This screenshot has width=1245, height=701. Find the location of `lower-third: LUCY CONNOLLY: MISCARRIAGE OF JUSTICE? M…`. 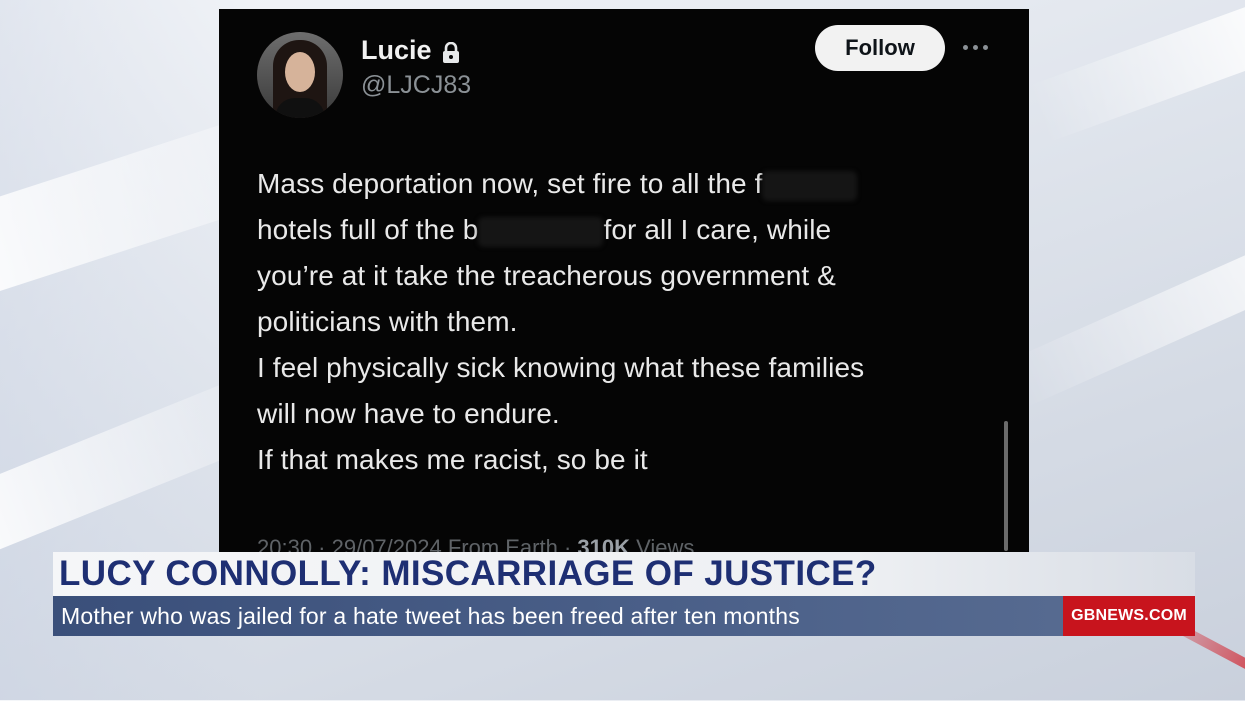

lower-third: LUCY CONNOLLY: MISCARRIAGE OF JUSTICE? M… is located at coordinates (624, 594).